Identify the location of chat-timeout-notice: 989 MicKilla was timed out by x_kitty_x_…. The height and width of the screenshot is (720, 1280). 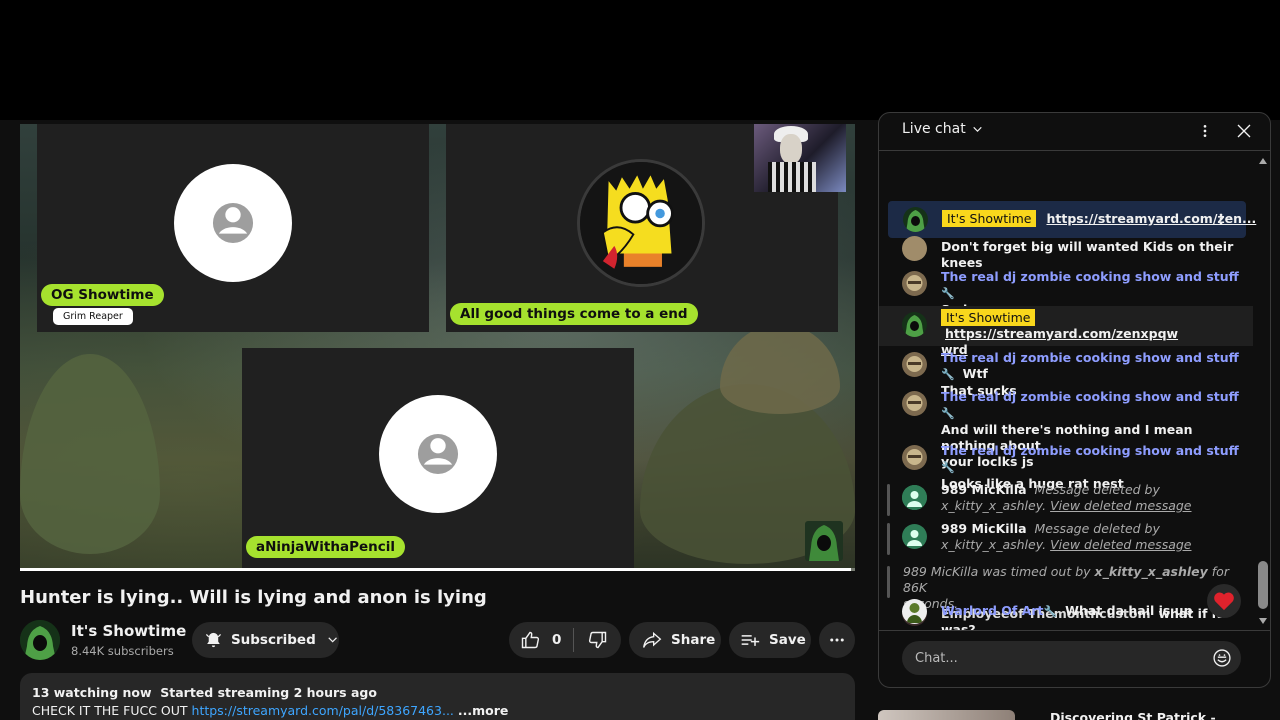
(1066, 587).